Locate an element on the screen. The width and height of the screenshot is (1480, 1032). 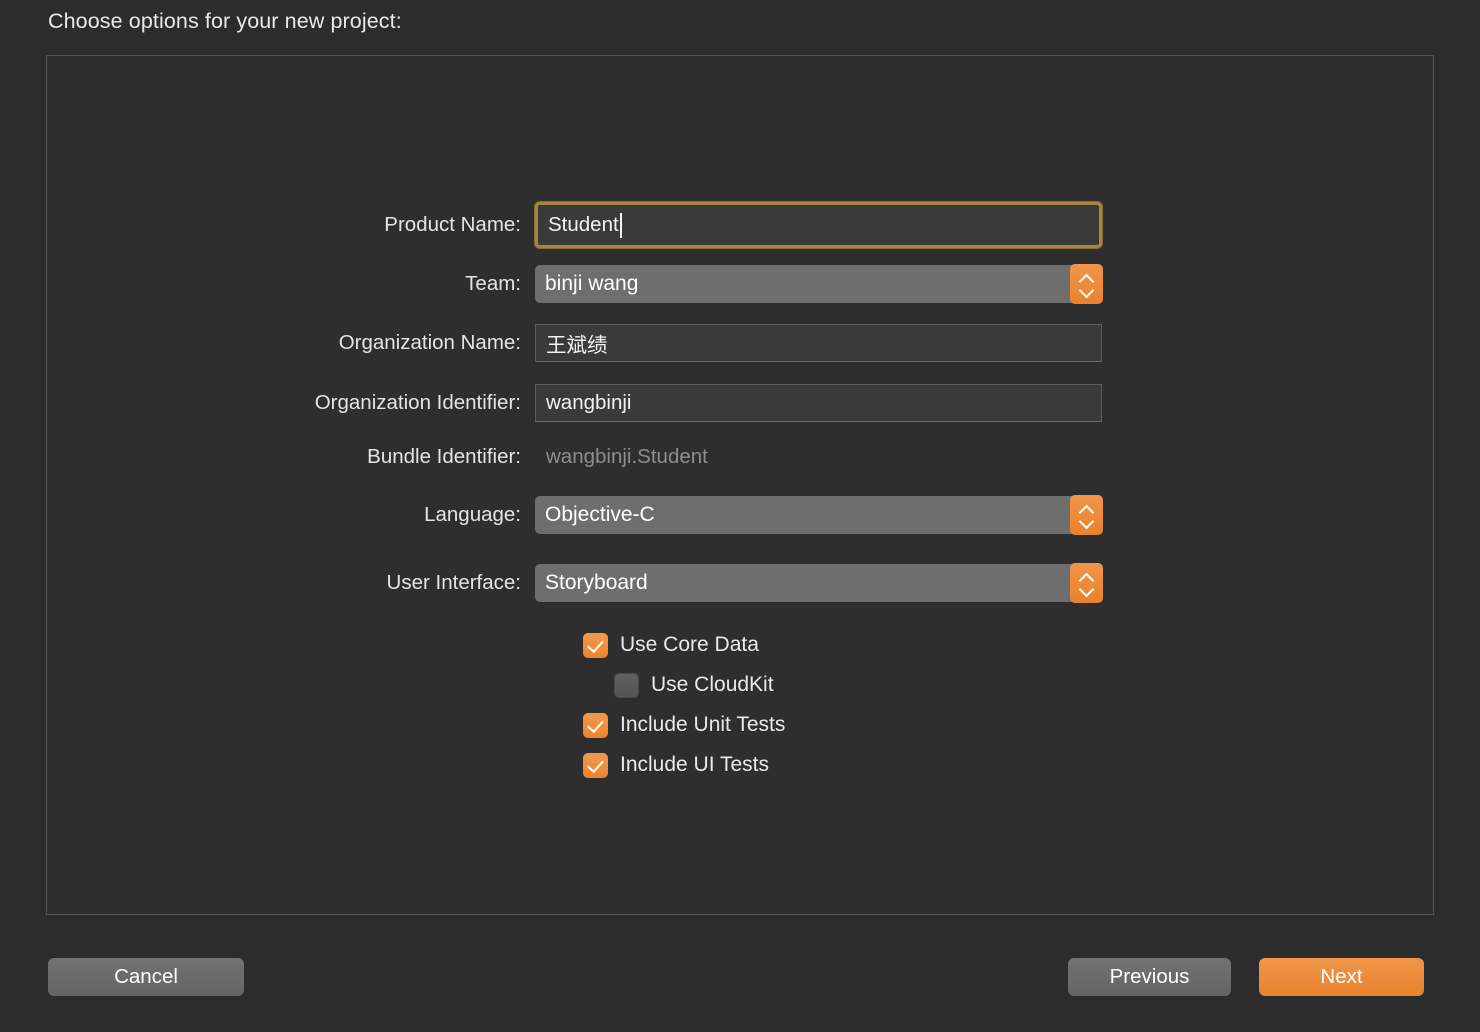
checkbox-label: Include UI Tests is located at coordinates (695, 764).